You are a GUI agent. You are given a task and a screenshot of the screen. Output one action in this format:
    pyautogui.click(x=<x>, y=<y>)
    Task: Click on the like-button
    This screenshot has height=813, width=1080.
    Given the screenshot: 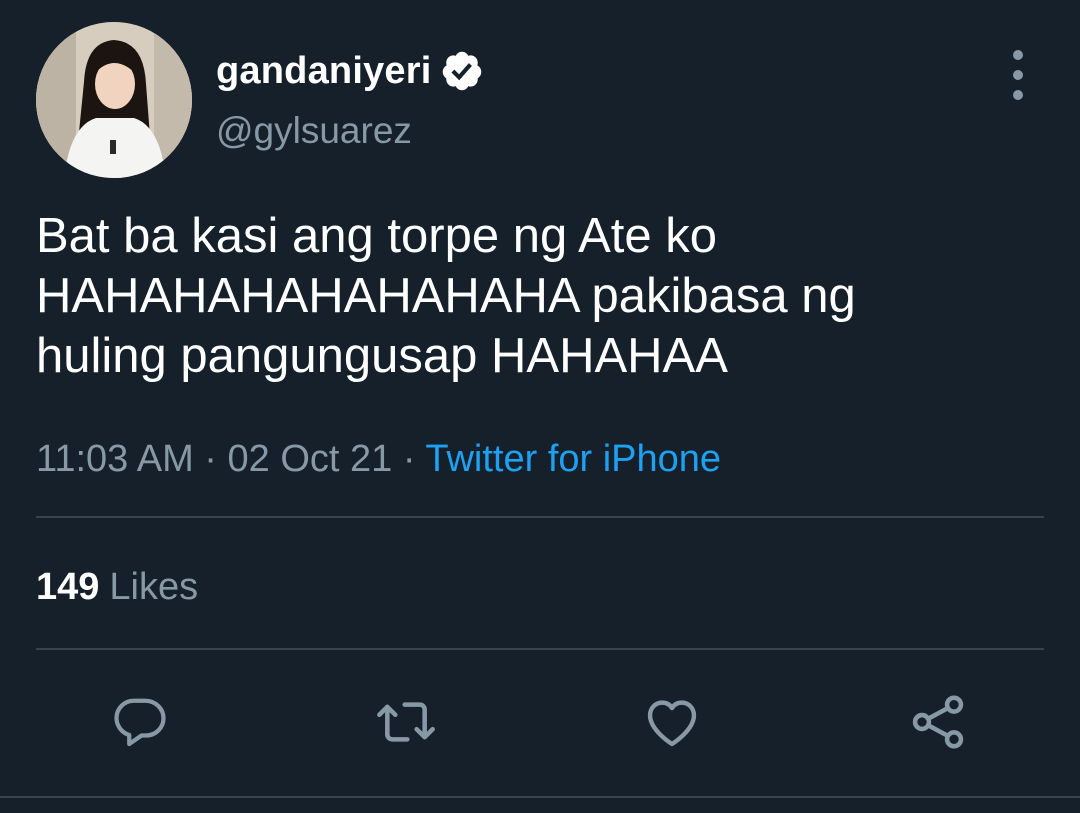 What is the action you would take?
    pyautogui.click(x=672, y=722)
    